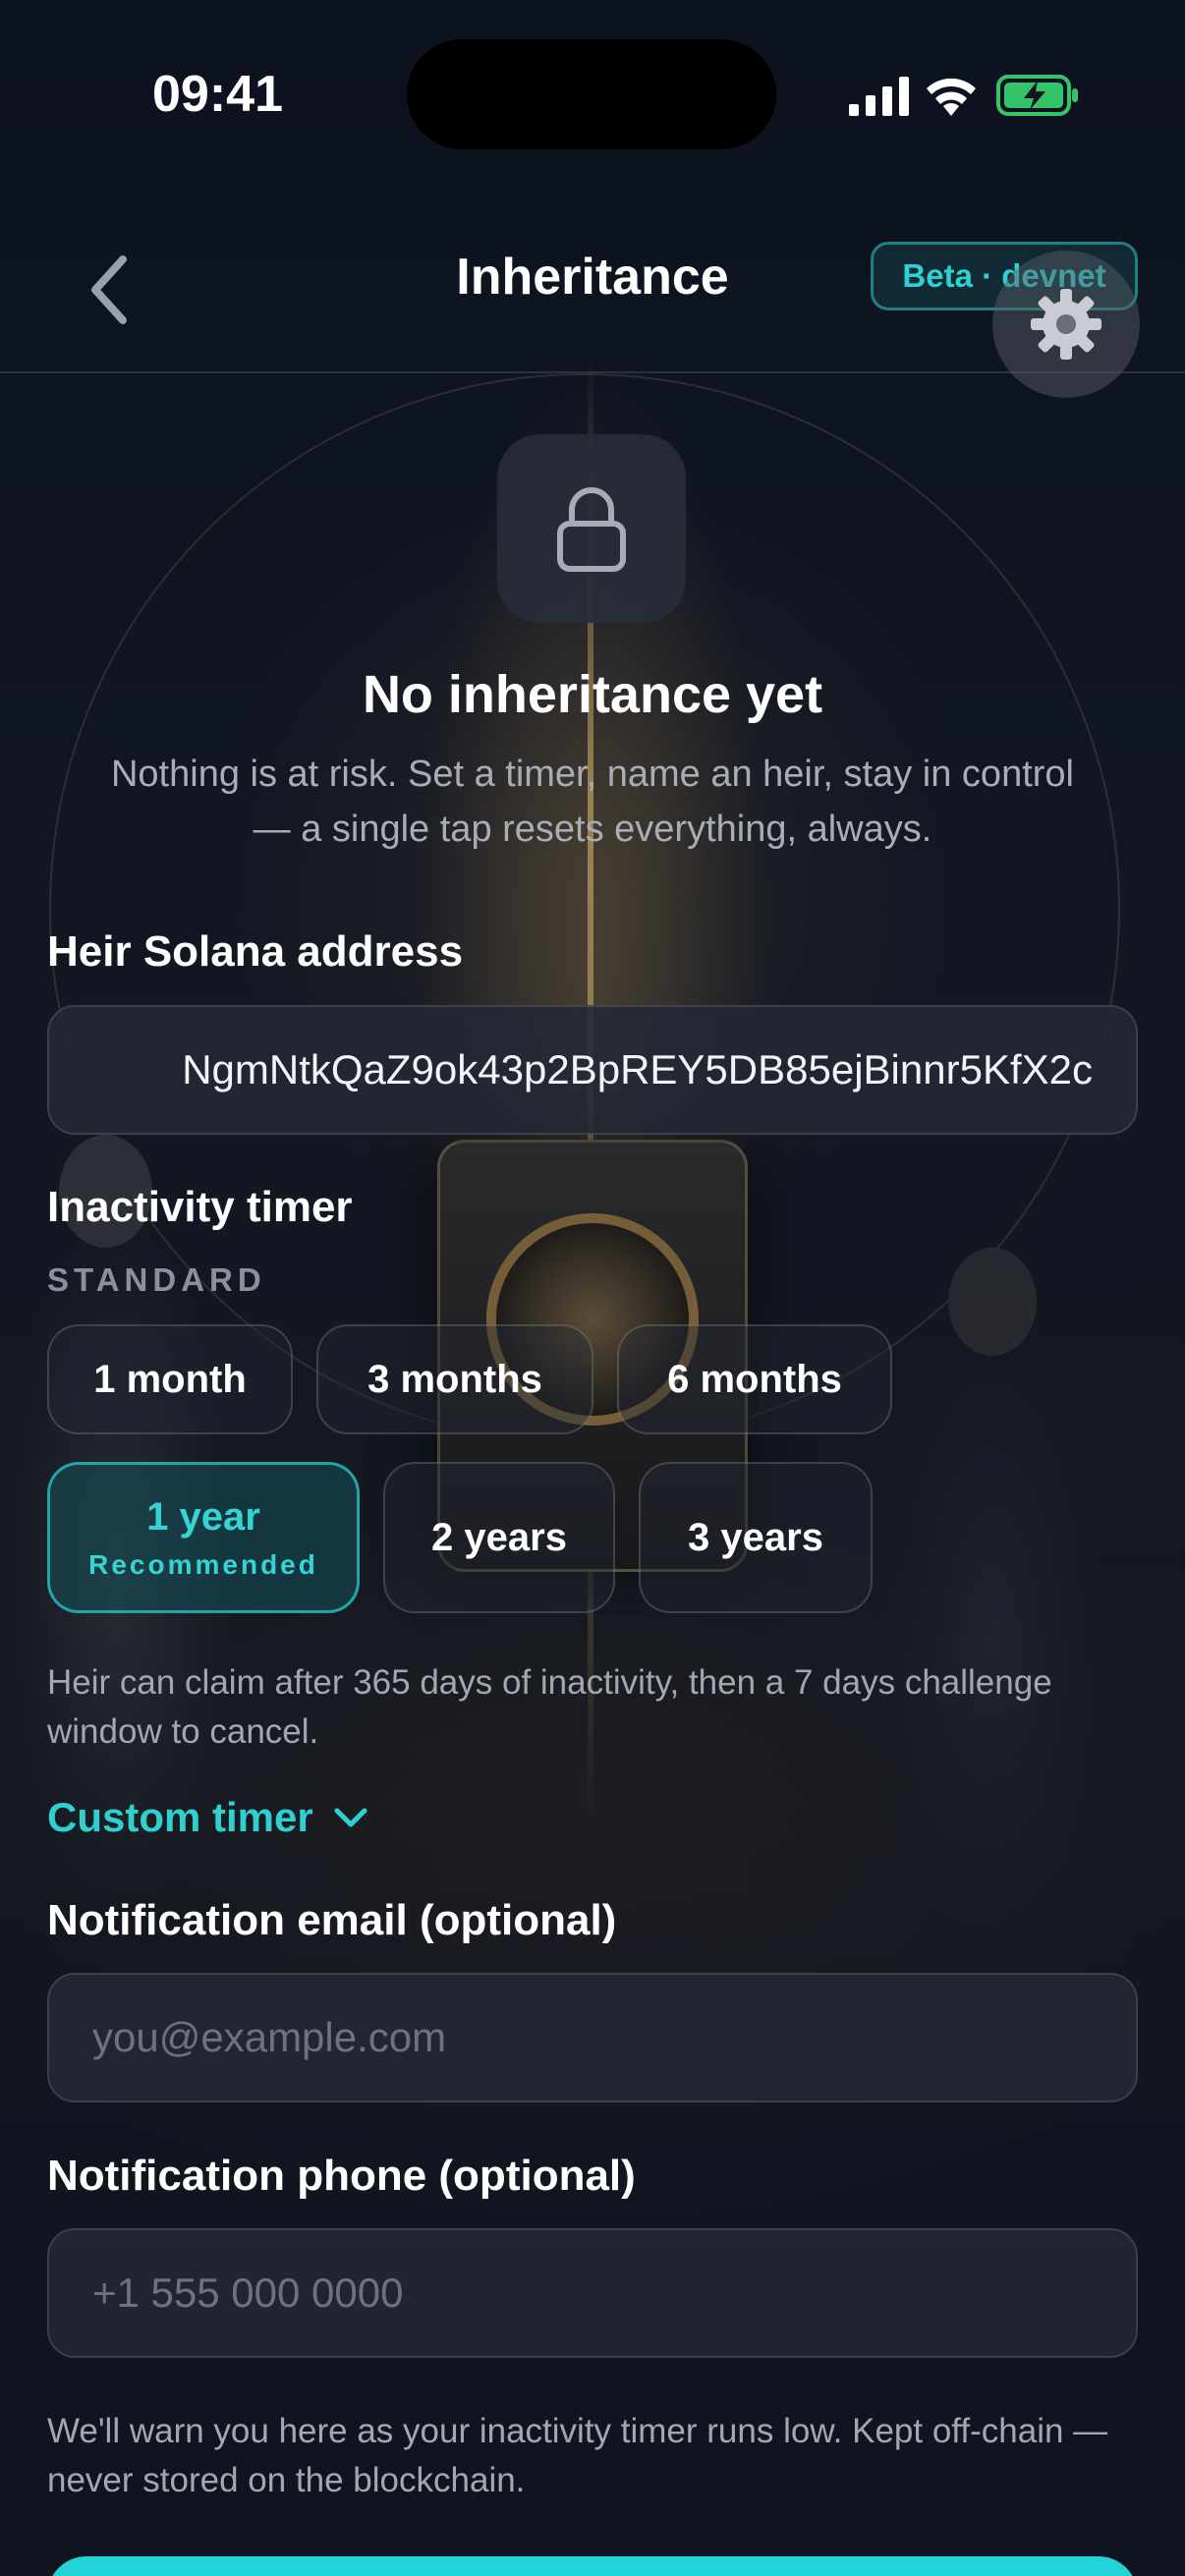 This screenshot has height=2576, width=1185. What do you see at coordinates (879, 96) in the screenshot?
I see `cellular-signal-icon` at bounding box center [879, 96].